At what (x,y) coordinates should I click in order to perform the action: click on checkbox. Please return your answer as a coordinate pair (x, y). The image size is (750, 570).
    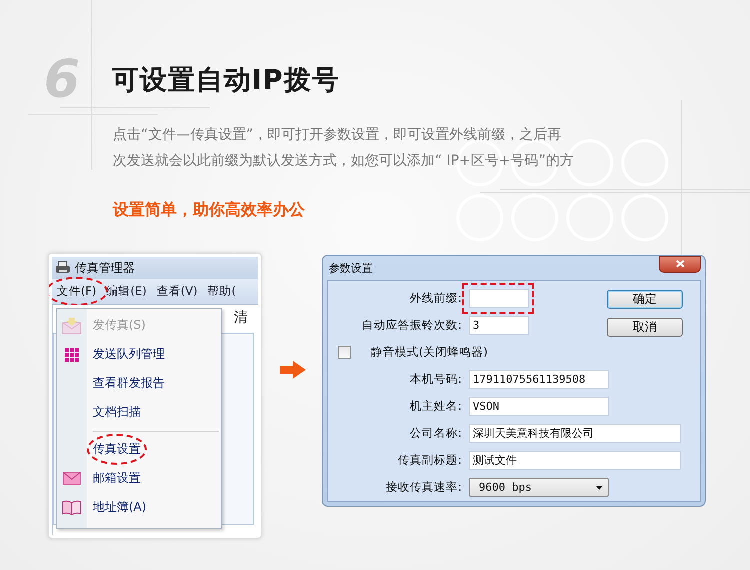
    Looking at the image, I should click on (344, 352).